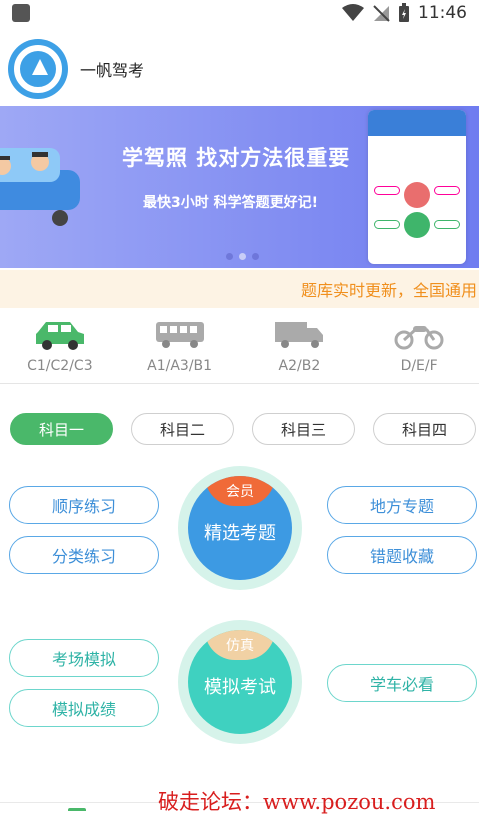 This screenshot has height=816, width=479. Describe the element at coordinates (297, 802) in the screenshot. I see `watermark-text: 破走论坛：www.pozou.com` at that location.